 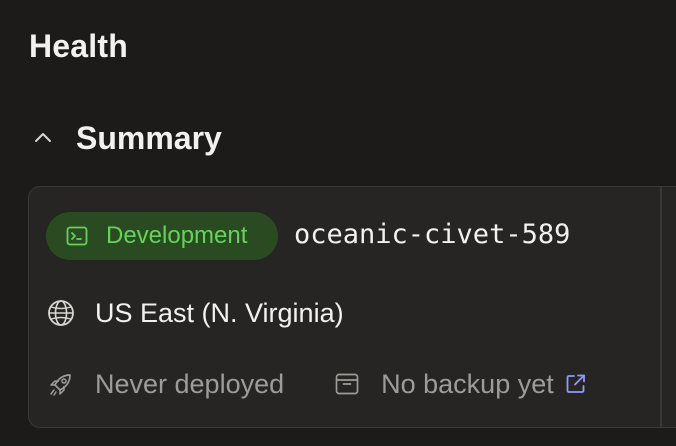 What do you see at coordinates (347, 384) in the screenshot?
I see `archive-box-icon` at bounding box center [347, 384].